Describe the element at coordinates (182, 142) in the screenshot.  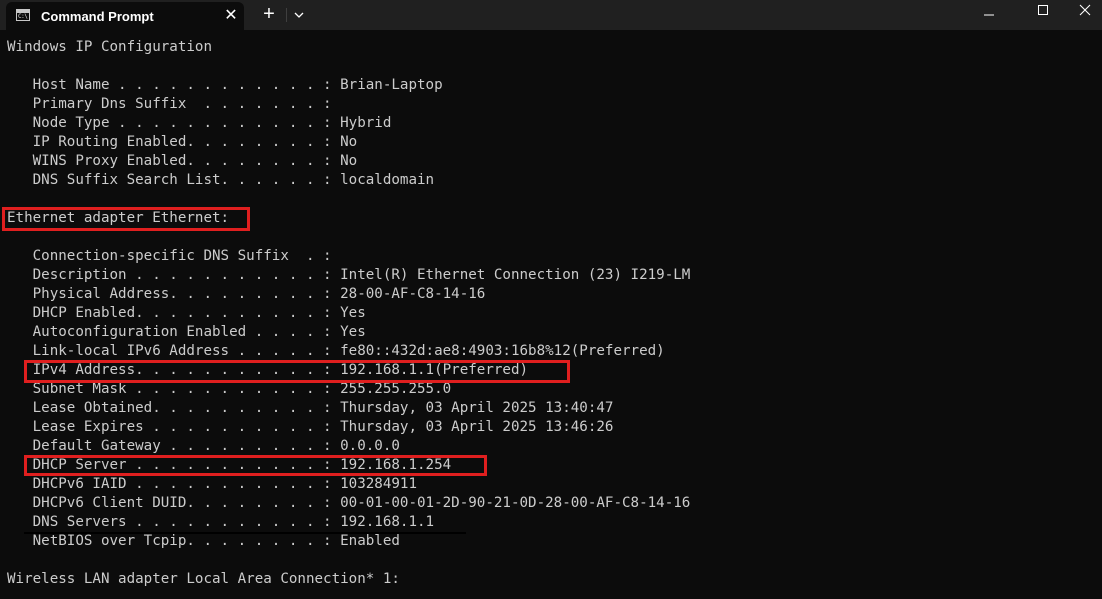
I see `output-line: IP Routing Enabled. . . . . . . . : No` at that location.